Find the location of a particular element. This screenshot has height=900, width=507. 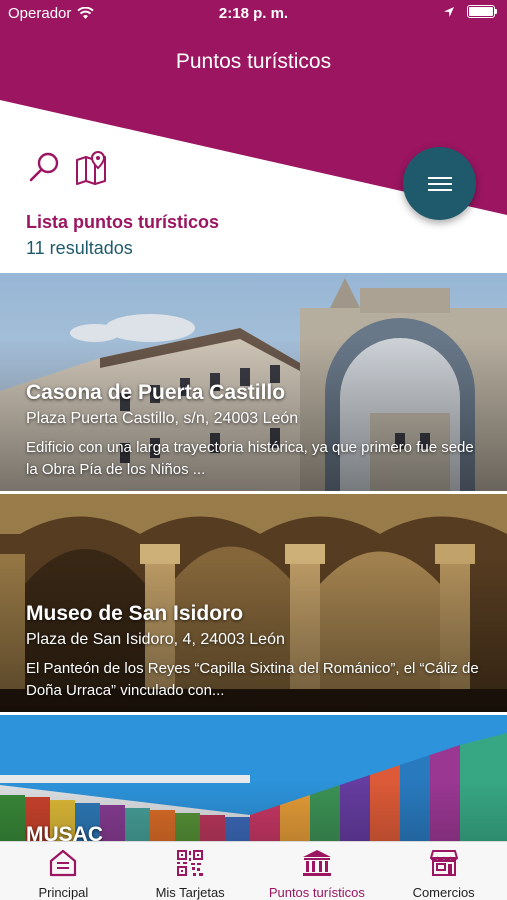

list-title: Lista puntos turísticos is located at coordinates (123, 222).